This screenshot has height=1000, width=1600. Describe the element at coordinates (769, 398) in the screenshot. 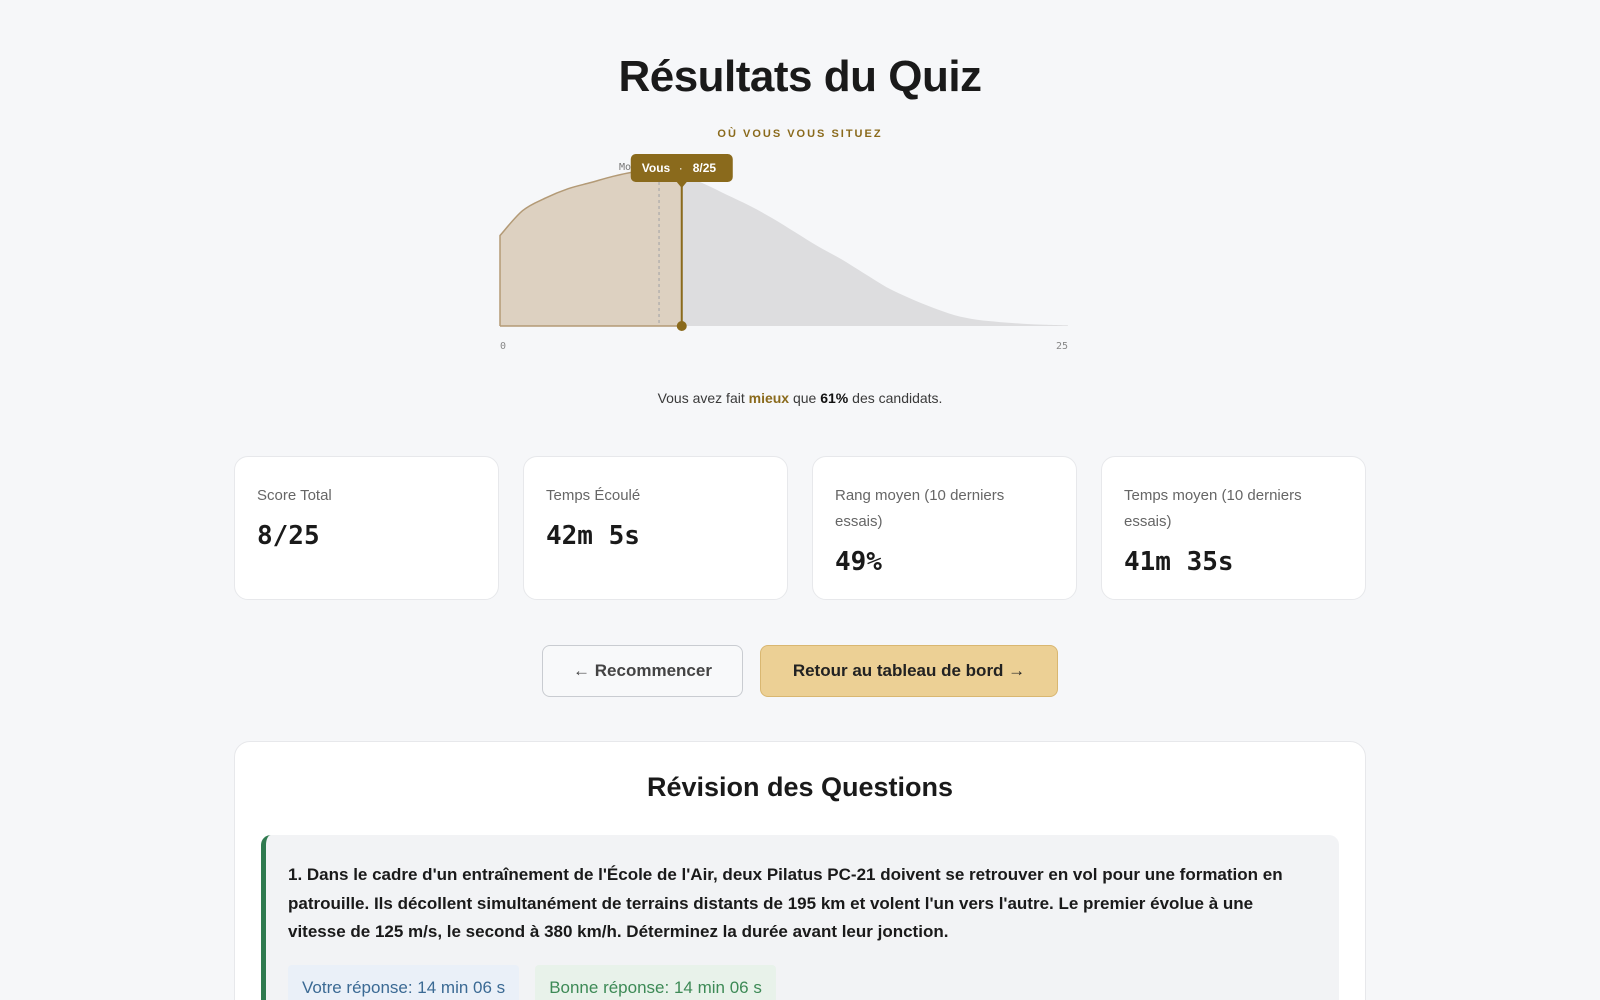

I see `summary-highlight: mieux` at that location.